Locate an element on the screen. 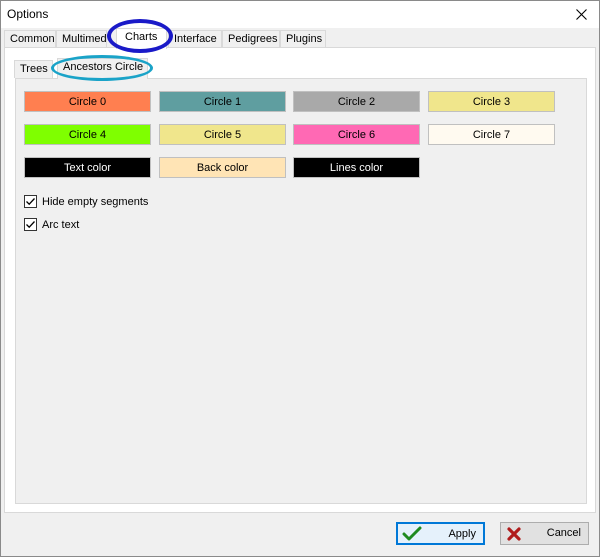 The height and width of the screenshot is (557, 600). swatch-label: Back color is located at coordinates (222, 167).